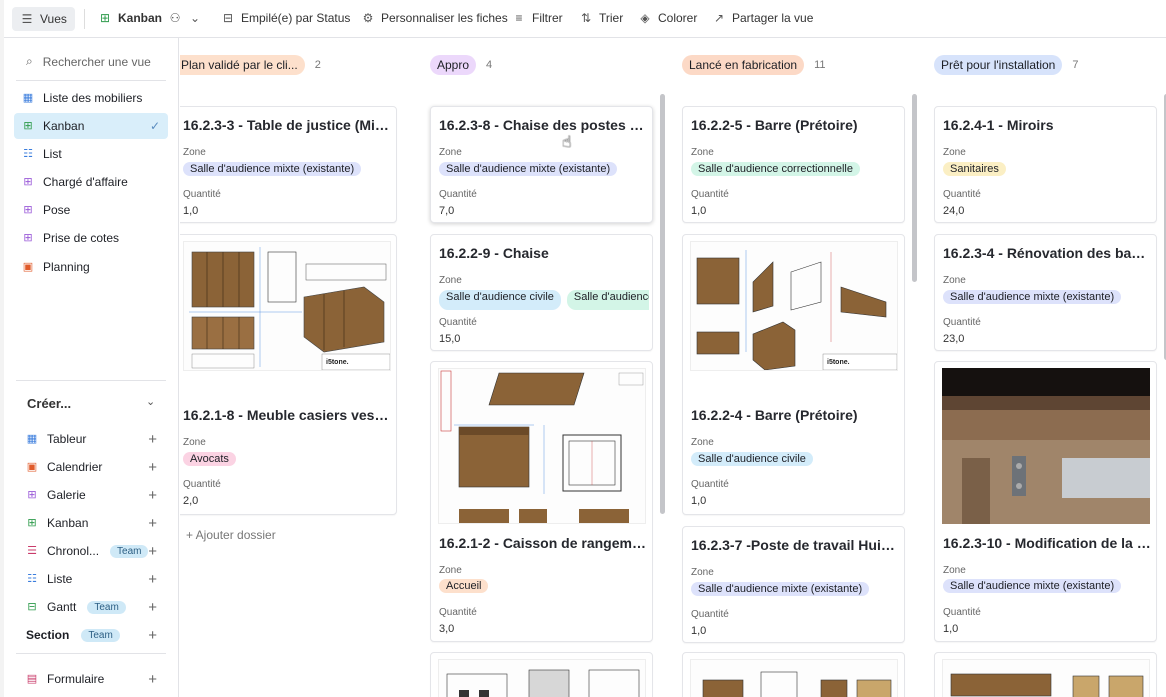 The image size is (1166, 697). What do you see at coordinates (29, 61) in the screenshot?
I see `search-icon: ⌕` at bounding box center [29, 61].